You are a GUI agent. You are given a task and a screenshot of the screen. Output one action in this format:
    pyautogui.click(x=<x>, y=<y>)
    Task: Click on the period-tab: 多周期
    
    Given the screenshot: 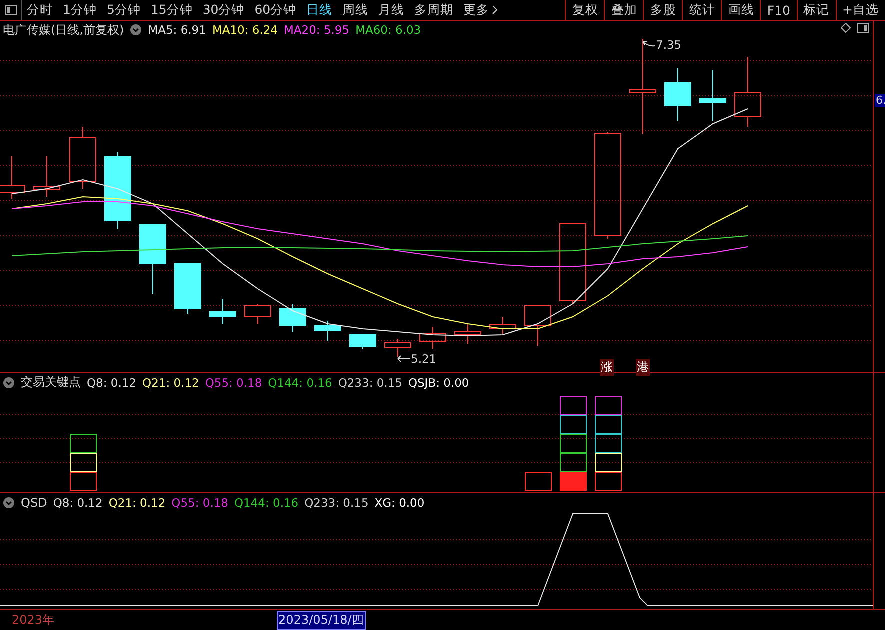 What is the action you would take?
    pyautogui.click(x=434, y=10)
    